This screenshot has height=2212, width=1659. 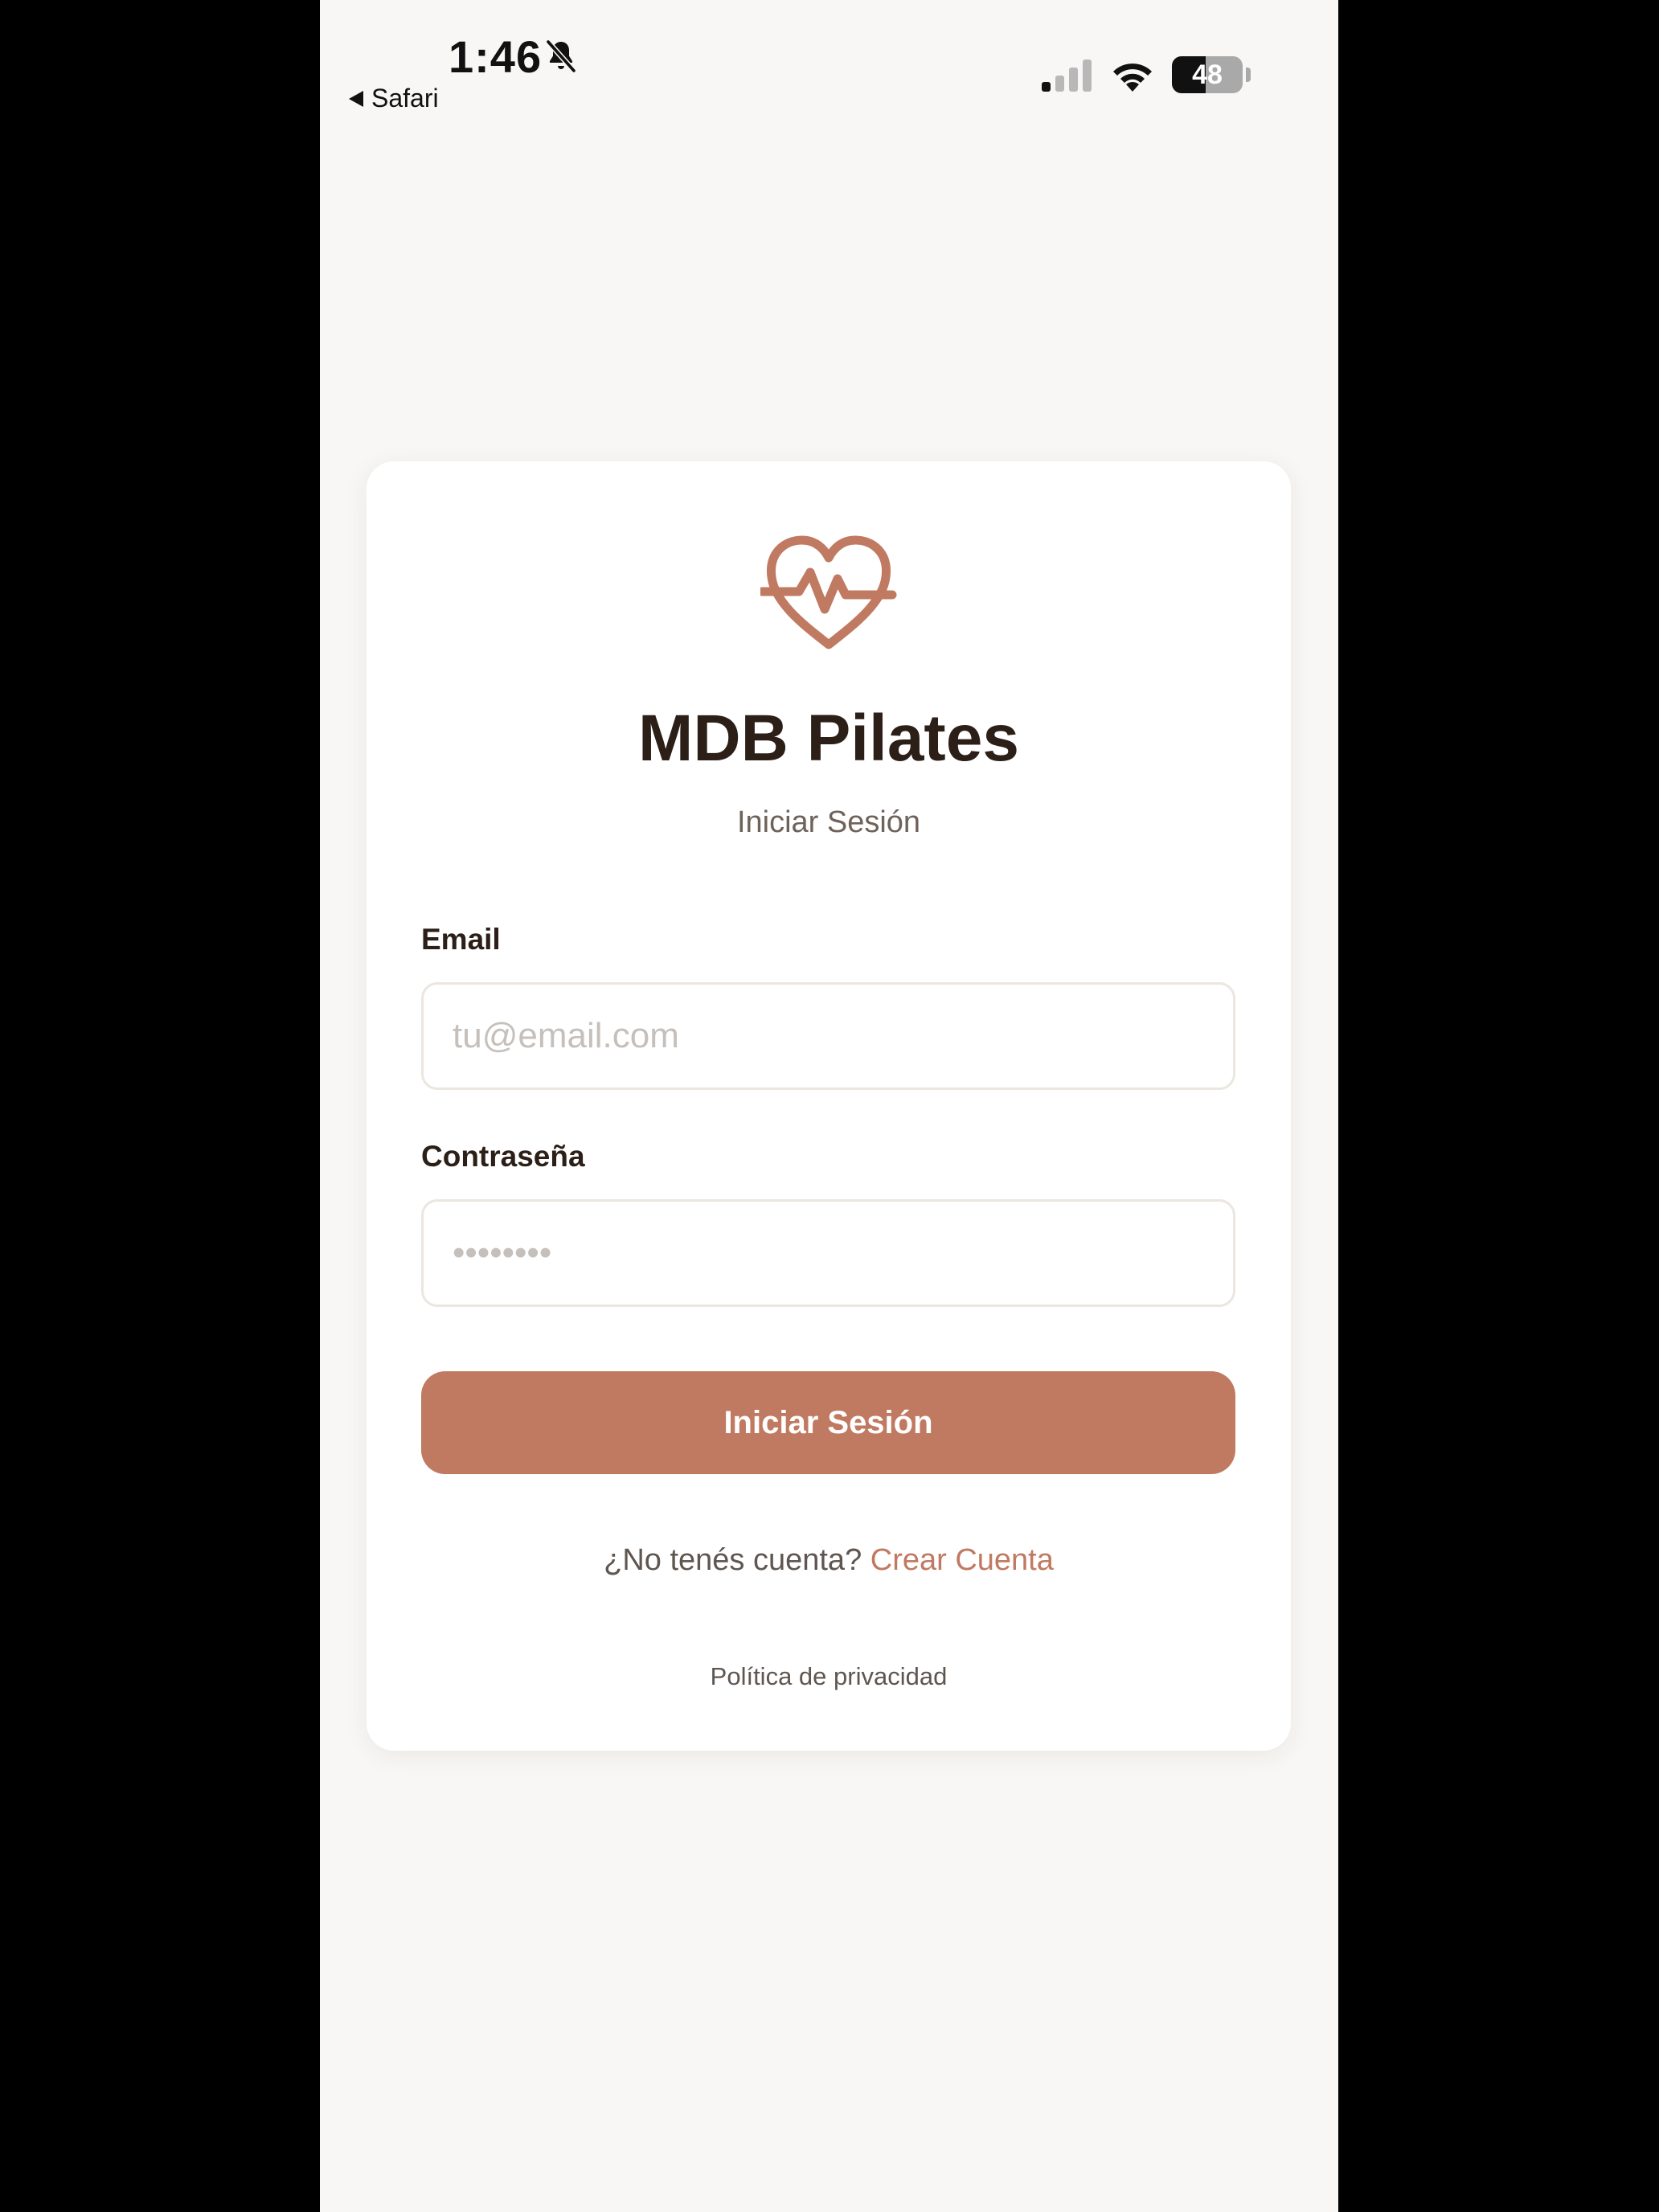 What do you see at coordinates (733, 1560) in the screenshot?
I see `signup-prompt: ¿No tenés cuenta?` at bounding box center [733, 1560].